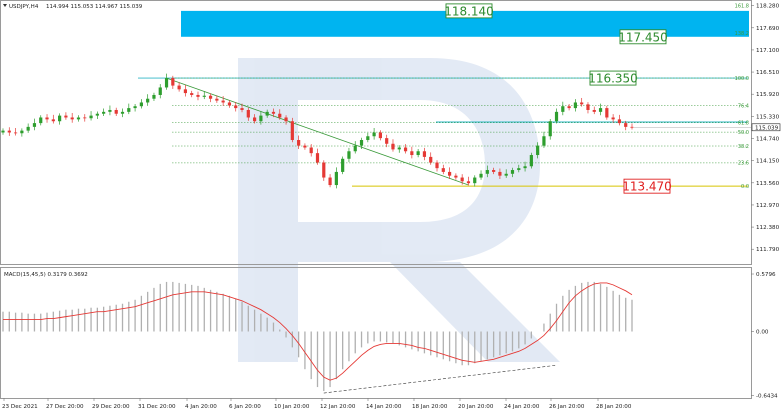  What do you see at coordinates (5, 5) in the screenshot?
I see `dropdown-triangle-icon` at bounding box center [5, 5].